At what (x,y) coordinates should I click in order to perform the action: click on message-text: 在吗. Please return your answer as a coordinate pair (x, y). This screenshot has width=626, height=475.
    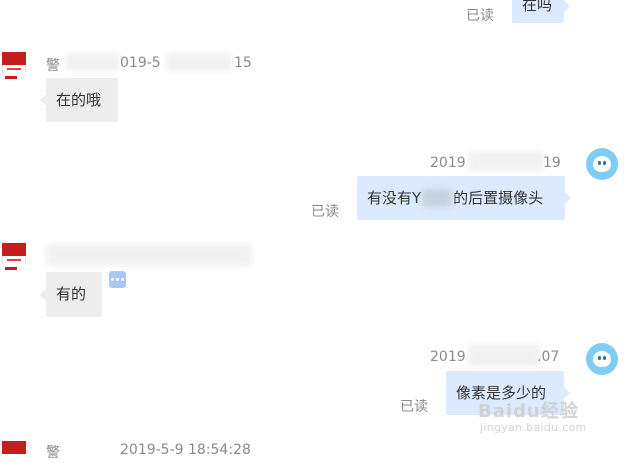
    Looking at the image, I should click on (537, 7).